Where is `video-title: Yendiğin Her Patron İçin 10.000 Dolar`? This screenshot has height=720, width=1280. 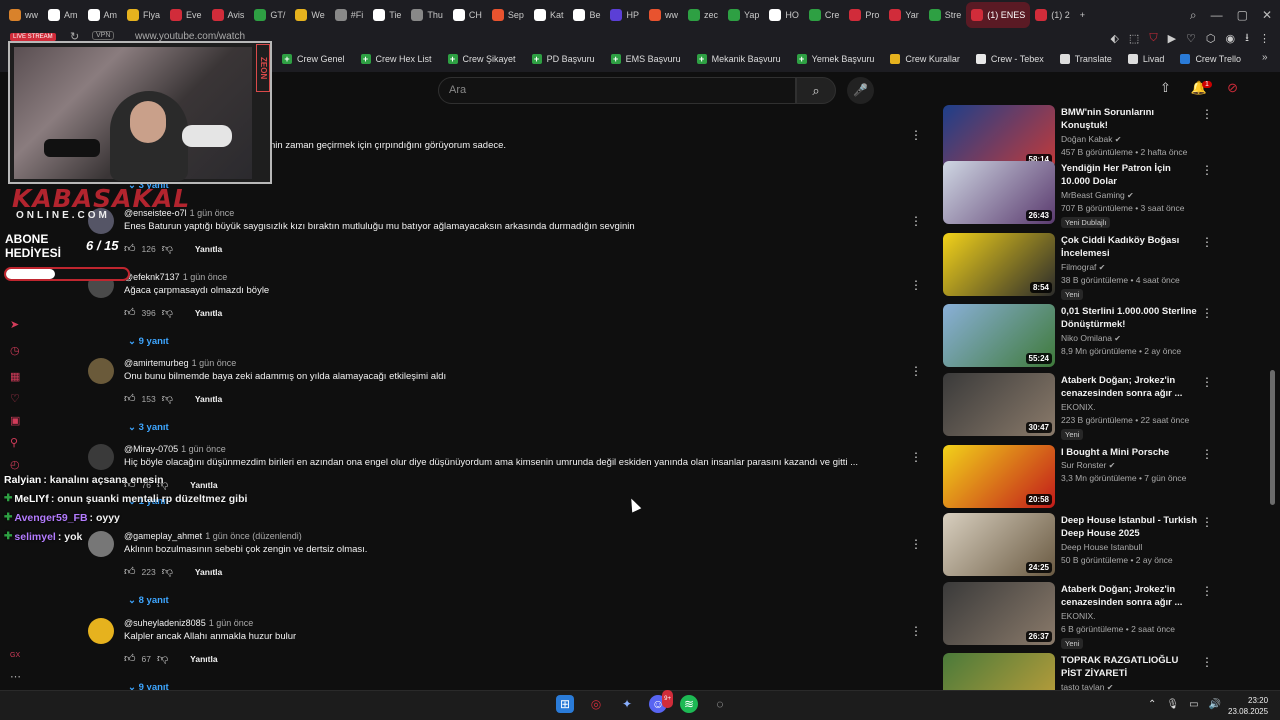
video-title: Yendiğin Her Patron İçin 10.000 Dolar is located at coordinates (1131, 175).